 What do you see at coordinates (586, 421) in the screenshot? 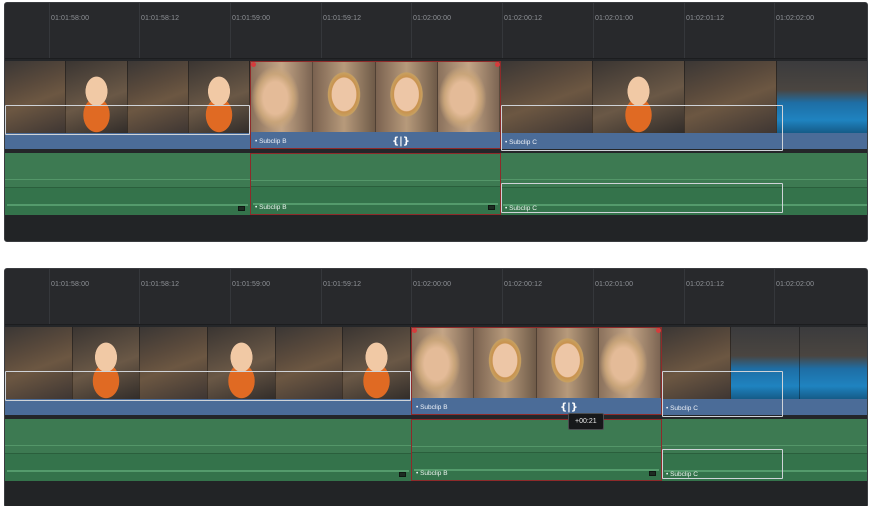
I see `trim-offset-tooltip: +00:21` at bounding box center [586, 421].